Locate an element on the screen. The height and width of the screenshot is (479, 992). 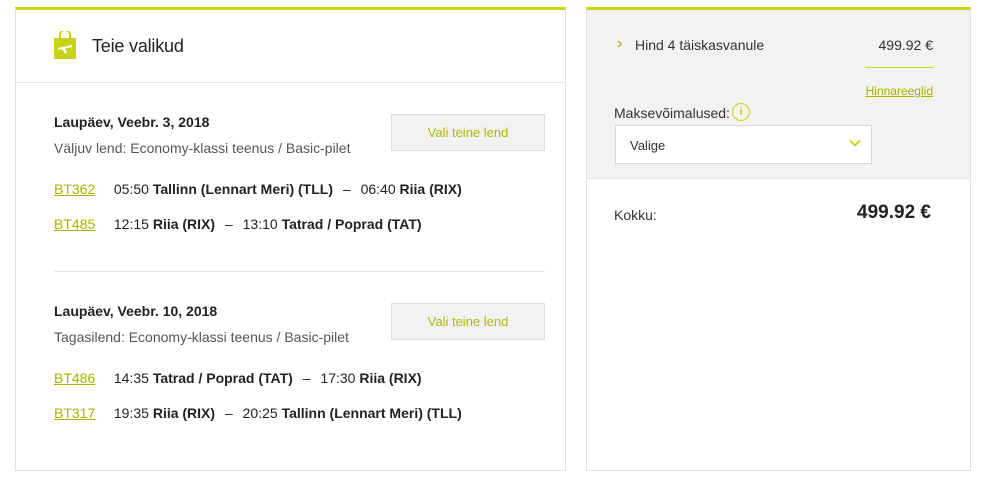
outbound-date: Laupäev, Veebr. 3, 2018 is located at coordinates (132, 122).